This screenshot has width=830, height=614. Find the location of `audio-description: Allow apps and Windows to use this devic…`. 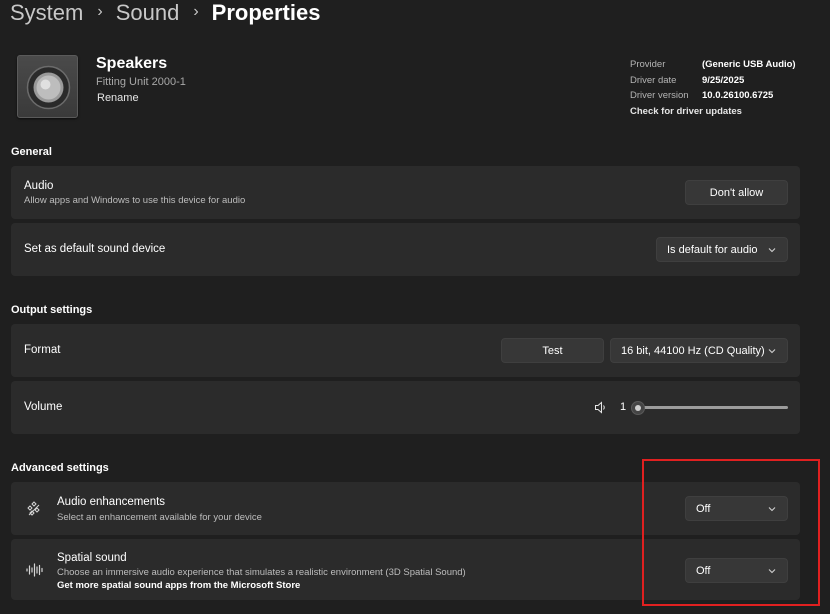

audio-description: Allow apps and Windows to use this devic… is located at coordinates (135, 200).